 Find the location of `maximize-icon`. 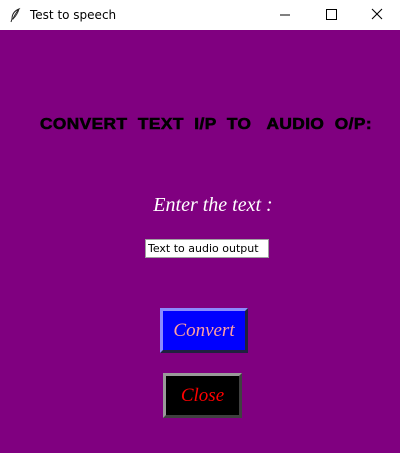

maximize-icon is located at coordinates (331, 14).